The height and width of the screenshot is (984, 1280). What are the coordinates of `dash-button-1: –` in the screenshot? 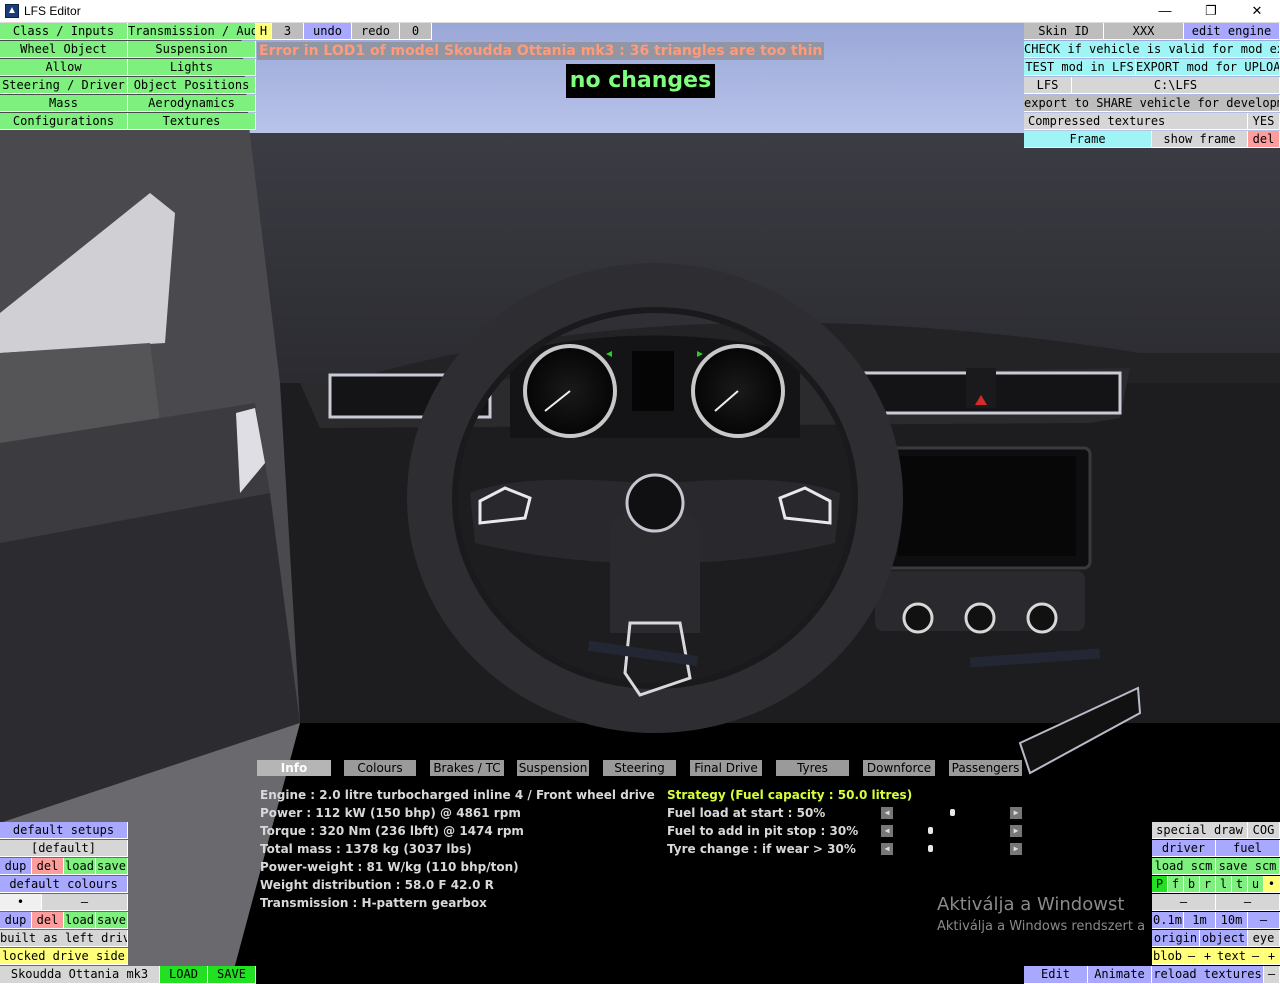 It's located at (1184, 902).